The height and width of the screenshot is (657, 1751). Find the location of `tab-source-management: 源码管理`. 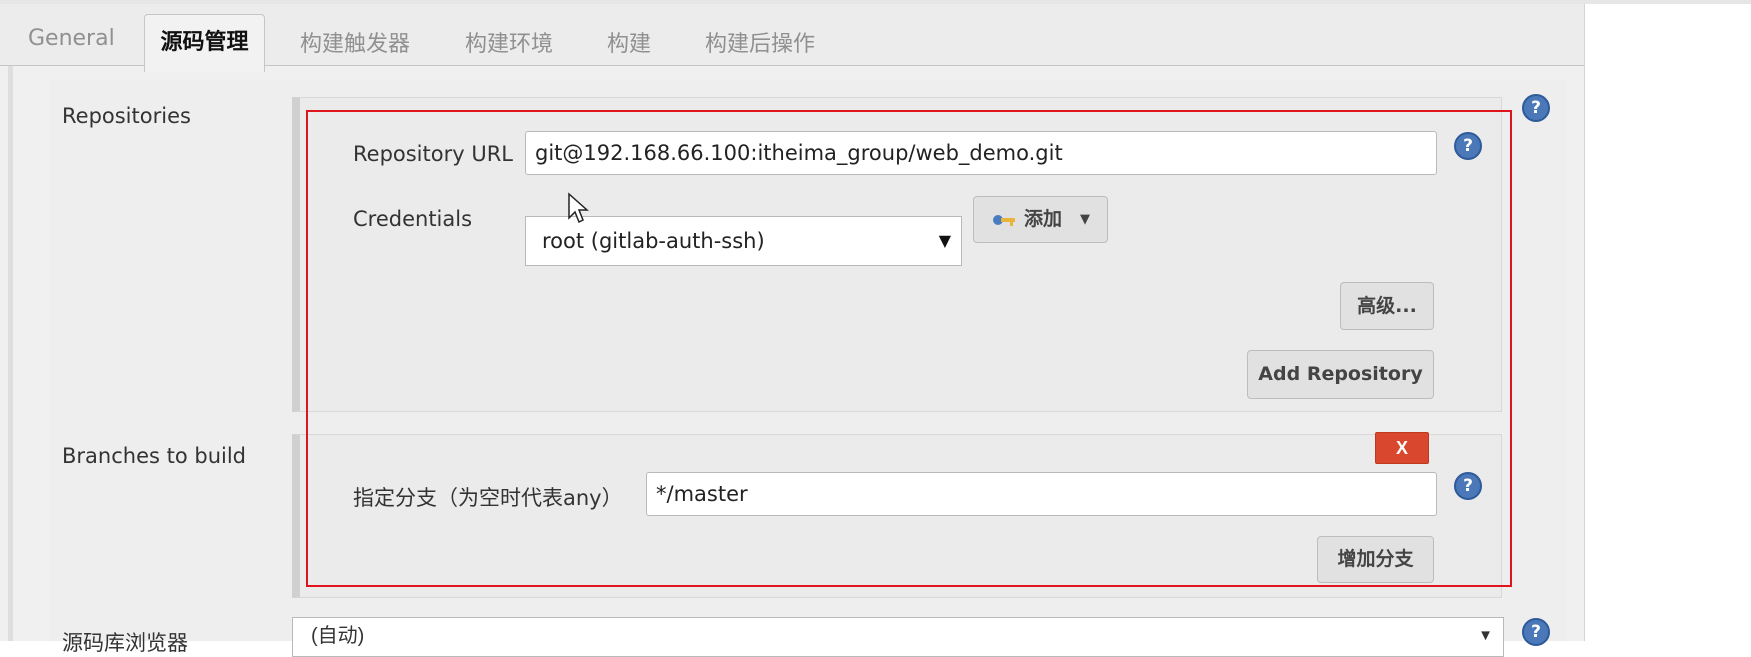

tab-source-management: 源码管理 is located at coordinates (204, 43).